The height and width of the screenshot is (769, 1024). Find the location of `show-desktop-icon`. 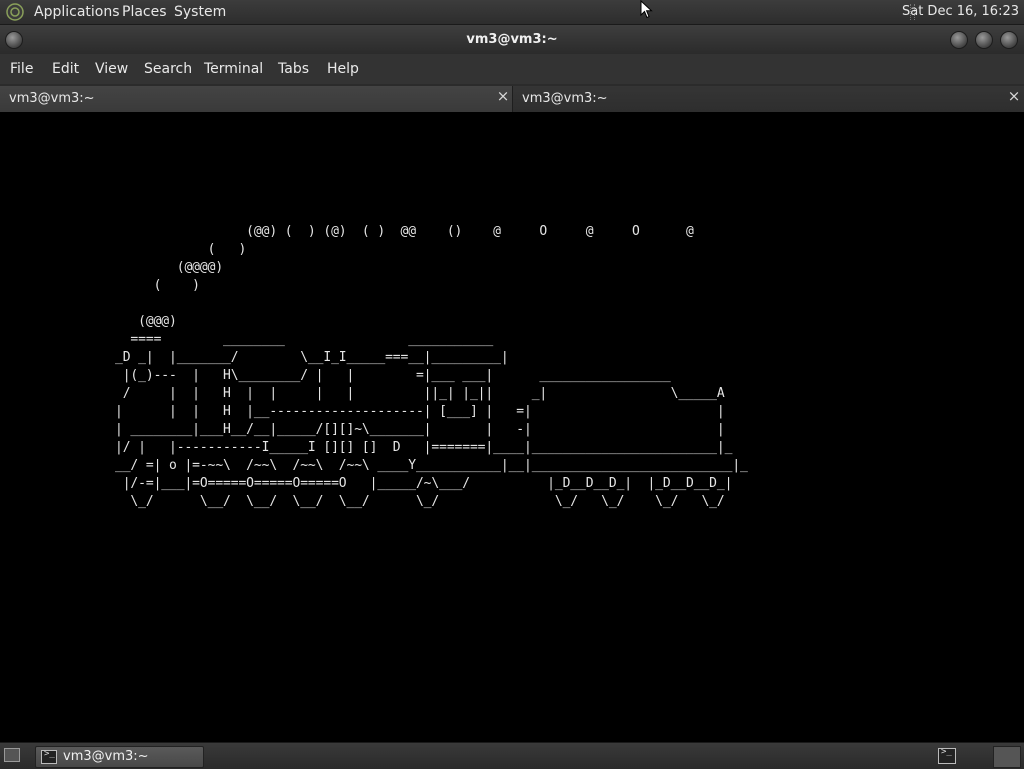

show-desktop-icon is located at coordinates (12, 755).